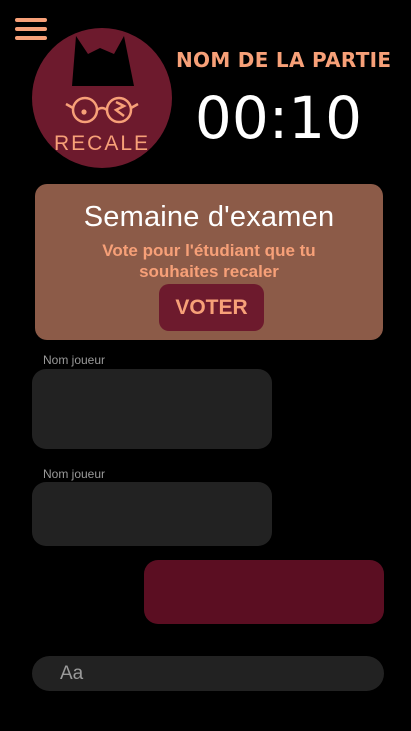  What do you see at coordinates (278, 118) in the screenshot?
I see `countdown-timer: 00:10` at bounding box center [278, 118].